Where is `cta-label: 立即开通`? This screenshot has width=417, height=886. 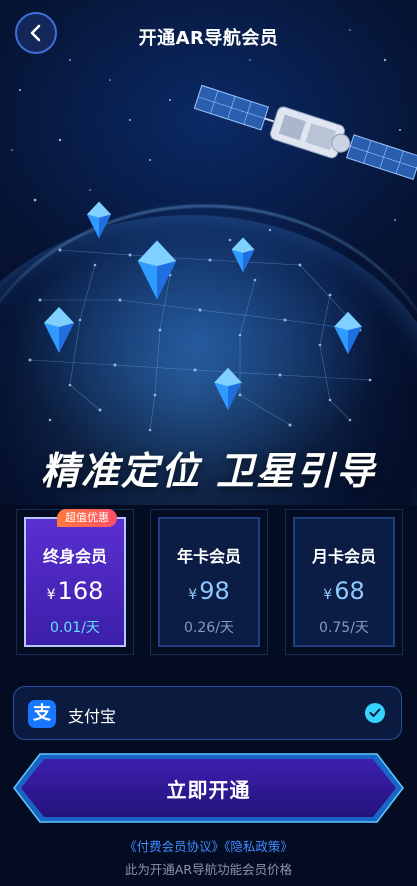 cta-label: 立即开通 is located at coordinates (208, 790).